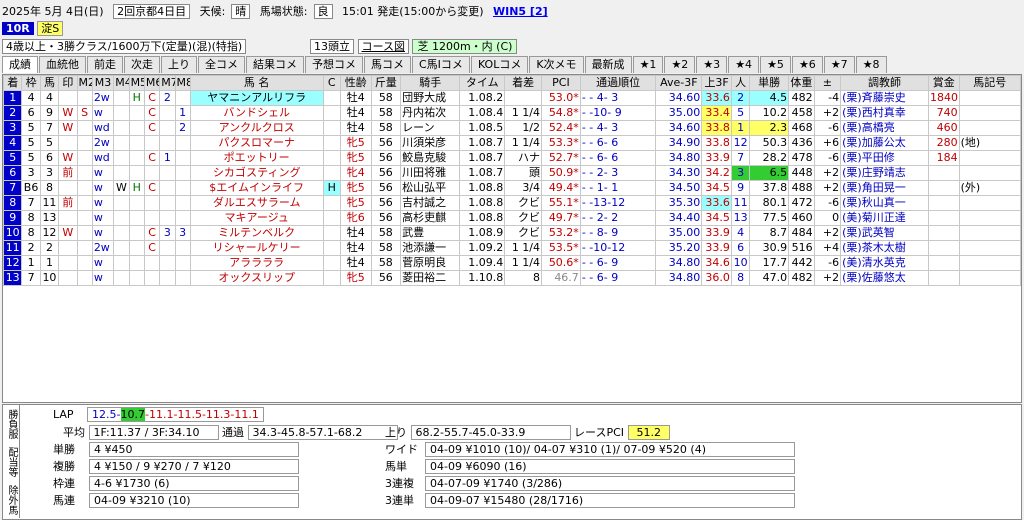  What do you see at coordinates (499, 64) in the screenshot?
I see `tab-11: KOLコメ` at bounding box center [499, 64].